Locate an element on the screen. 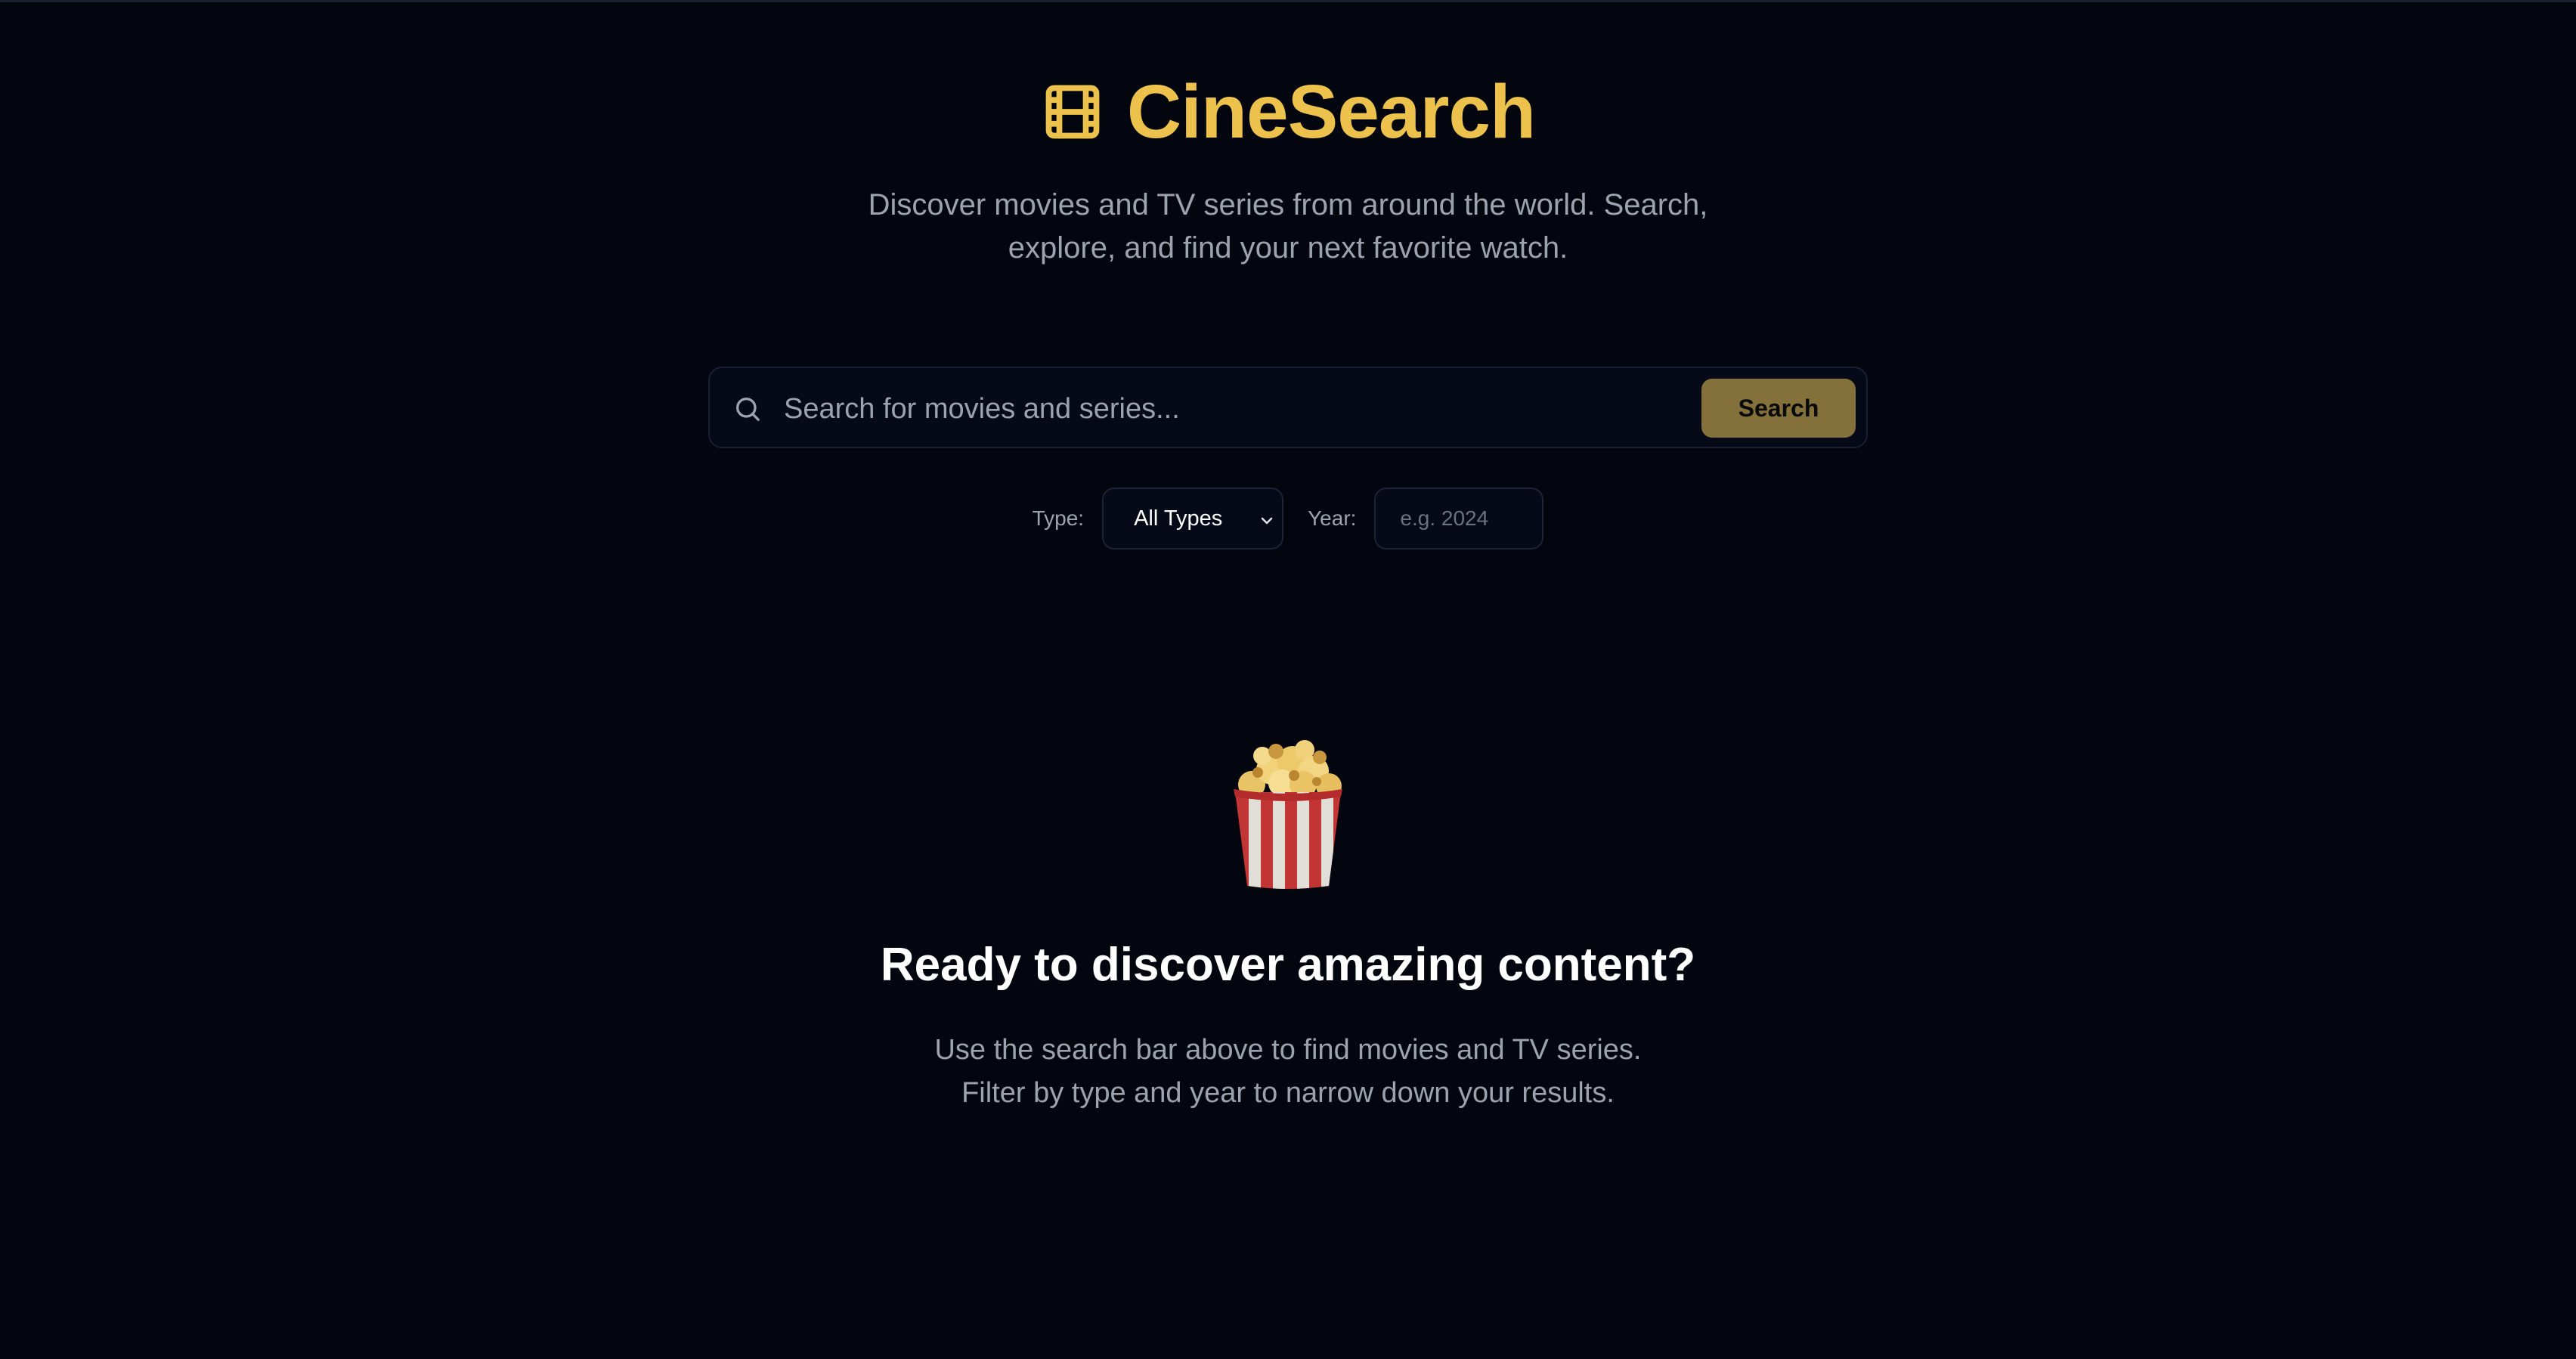 The image size is (2576, 1359). year-input is located at coordinates (1459, 518).